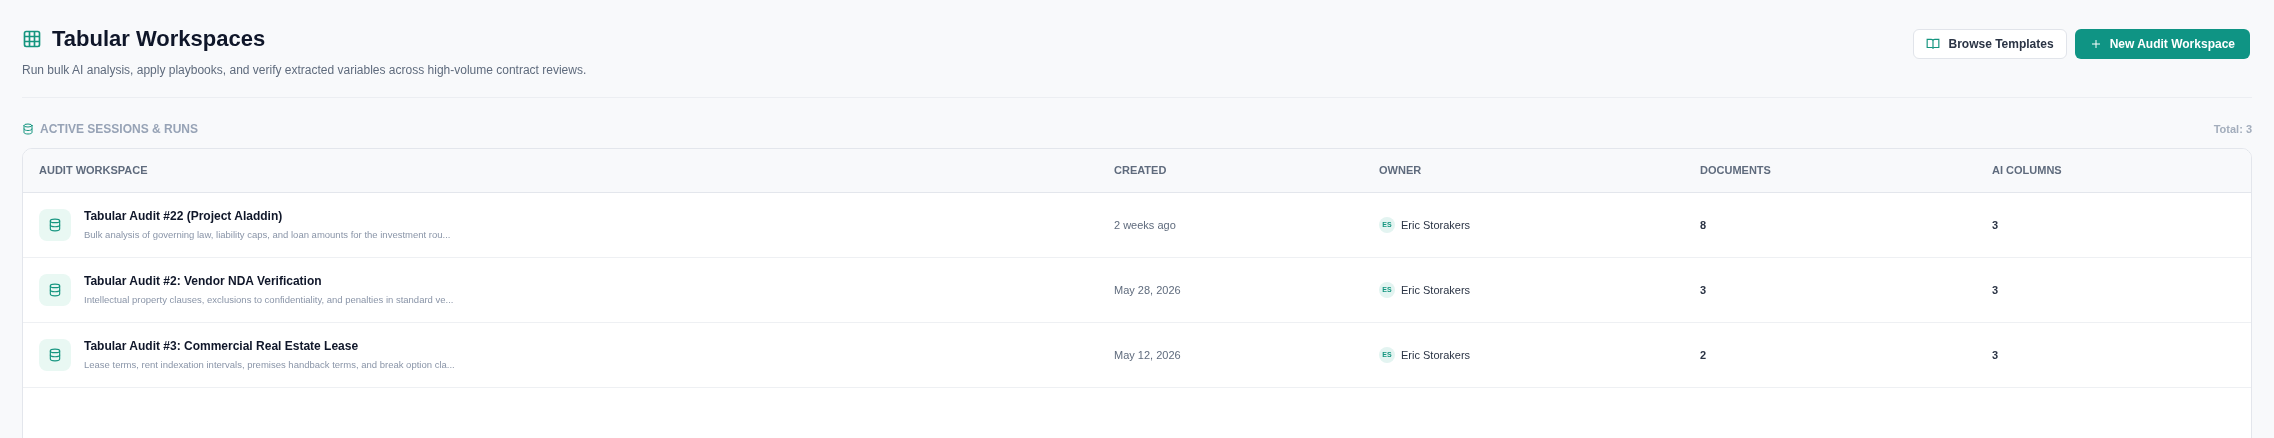 The image size is (2274, 438). Describe the element at coordinates (269, 281) in the screenshot. I see `workspace-name: Tabular Audit #2: Vendor NDA Verification` at that location.